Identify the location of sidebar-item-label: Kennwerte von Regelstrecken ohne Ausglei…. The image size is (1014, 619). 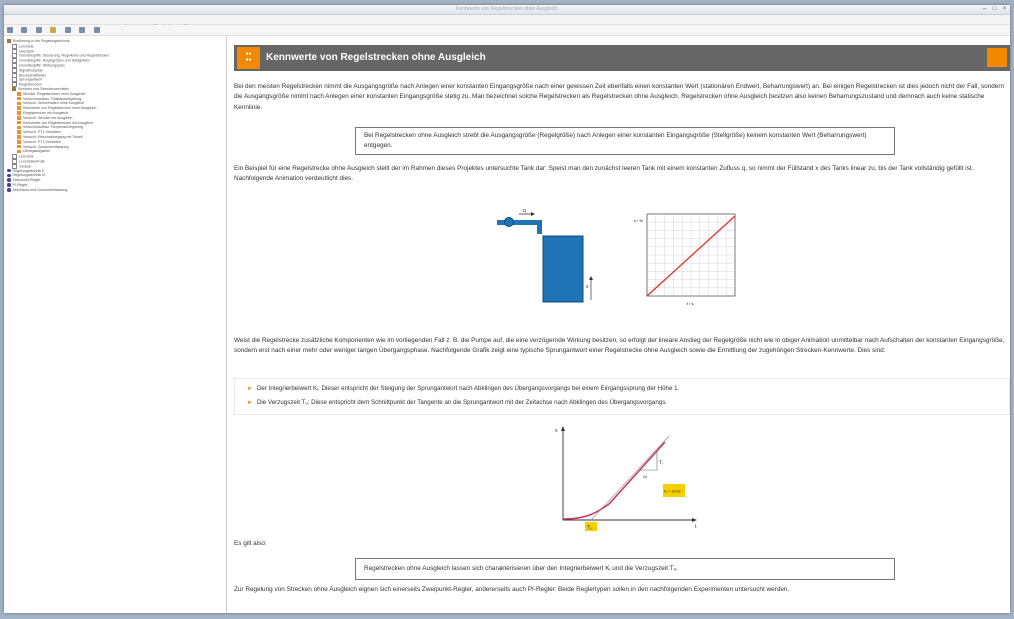
(60, 108).